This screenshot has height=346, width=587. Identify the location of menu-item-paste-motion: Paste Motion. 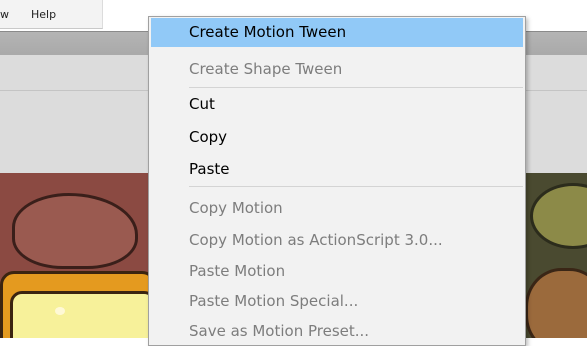
(337, 271).